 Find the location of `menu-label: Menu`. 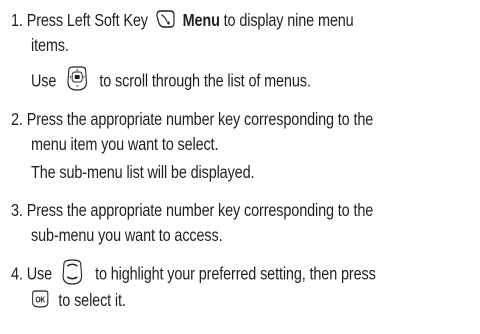

menu-label: Menu is located at coordinates (201, 20).